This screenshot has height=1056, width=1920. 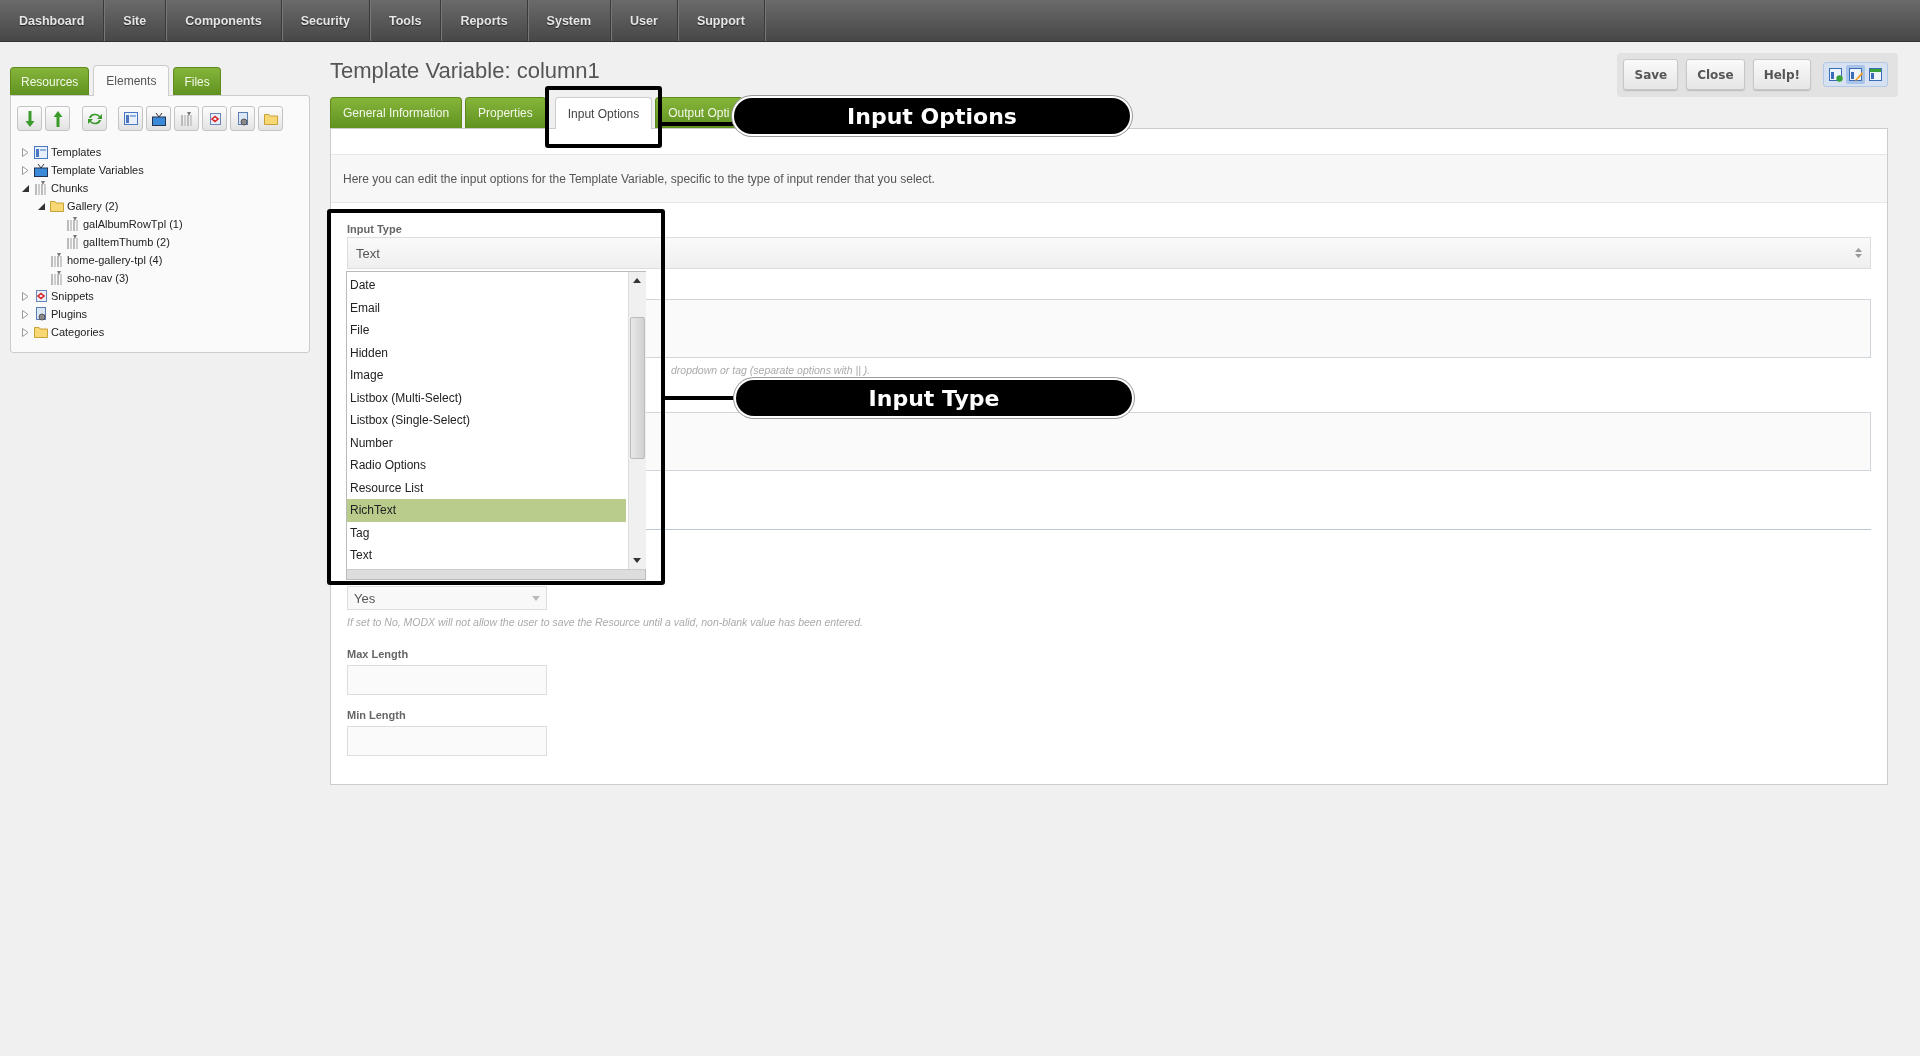 What do you see at coordinates (1858, 253) in the screenshot?
I see `up-down-caret-icon` at bounding box center [1858, 253].